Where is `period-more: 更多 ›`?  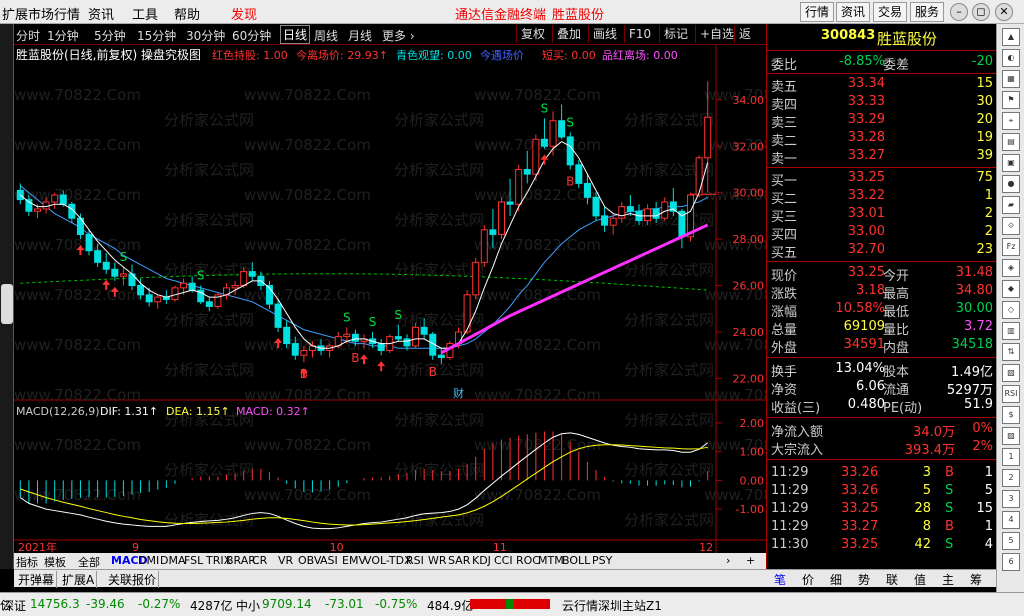 period-more: 更多 › is located at coordinates (398, 35).